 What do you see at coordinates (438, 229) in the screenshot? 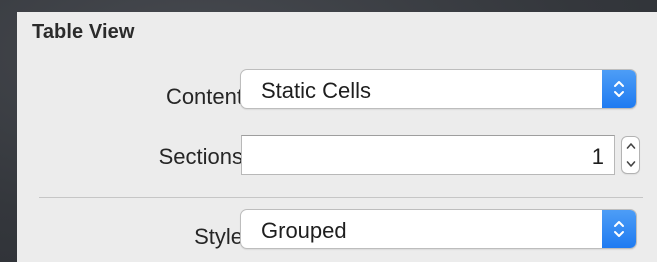
I see `style-popup-button: Grouped` at bounding box center [438, 229].